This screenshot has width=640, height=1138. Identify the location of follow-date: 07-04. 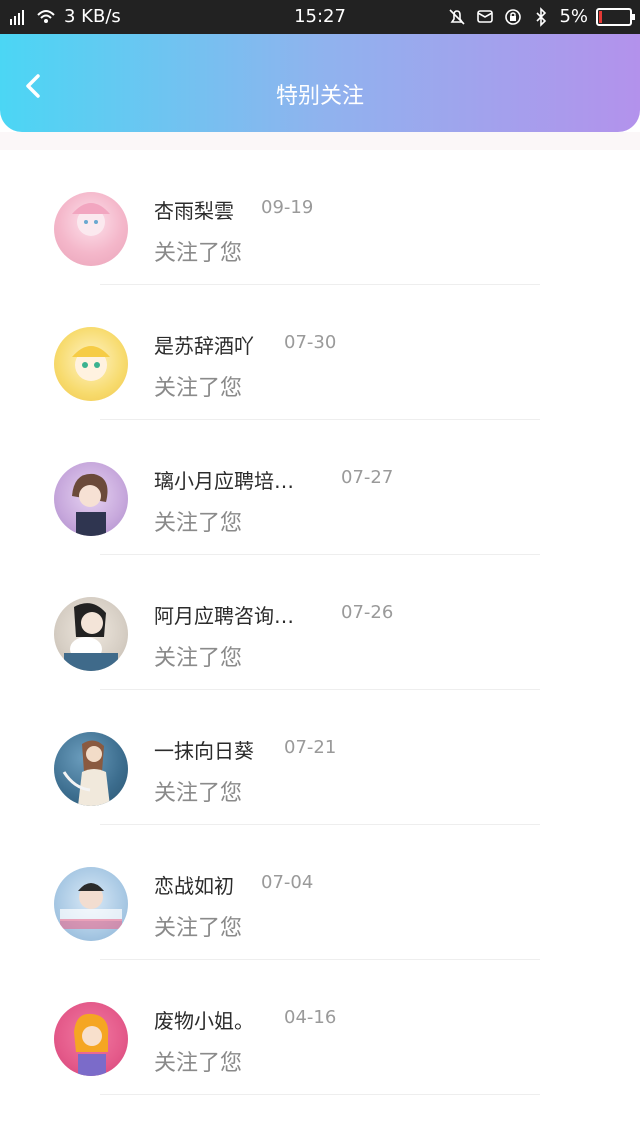
(287, 882).